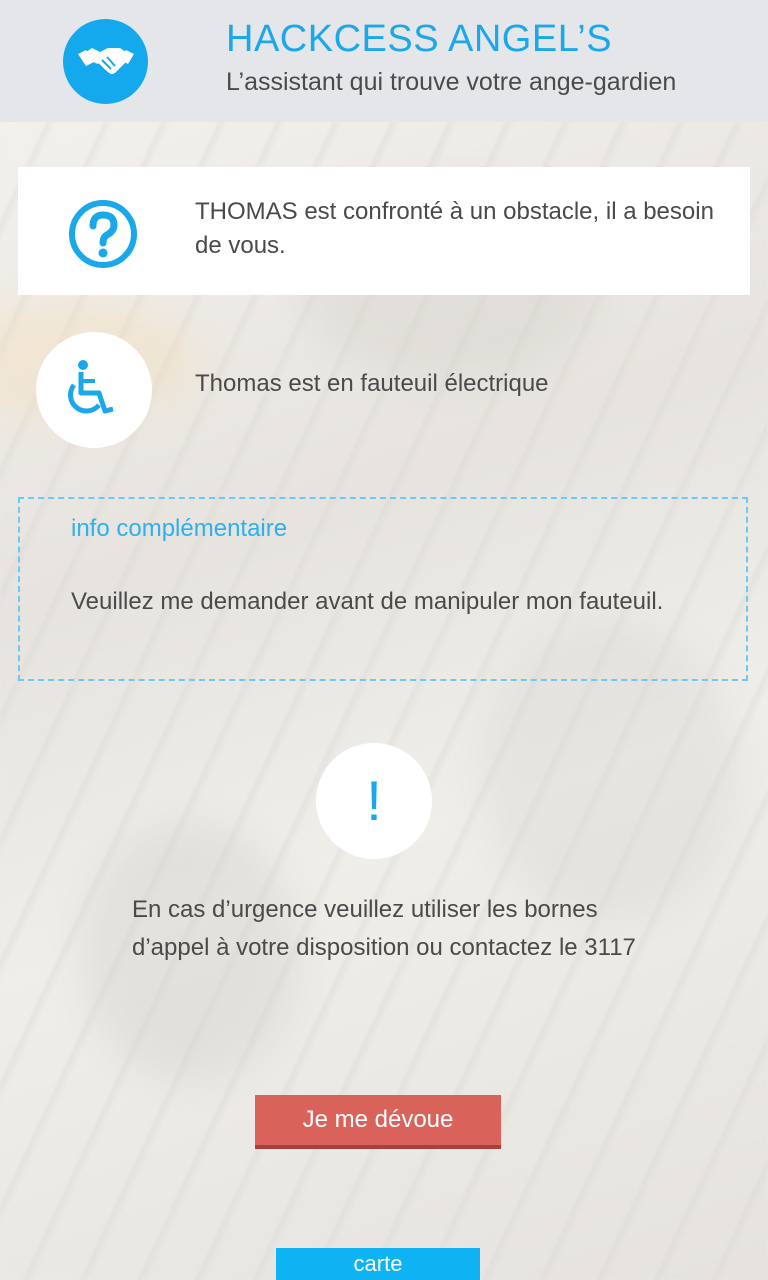  Describe the element at coordinates (179, 528) in the screenshot. I see `info-label: info complémentaire` at that location.